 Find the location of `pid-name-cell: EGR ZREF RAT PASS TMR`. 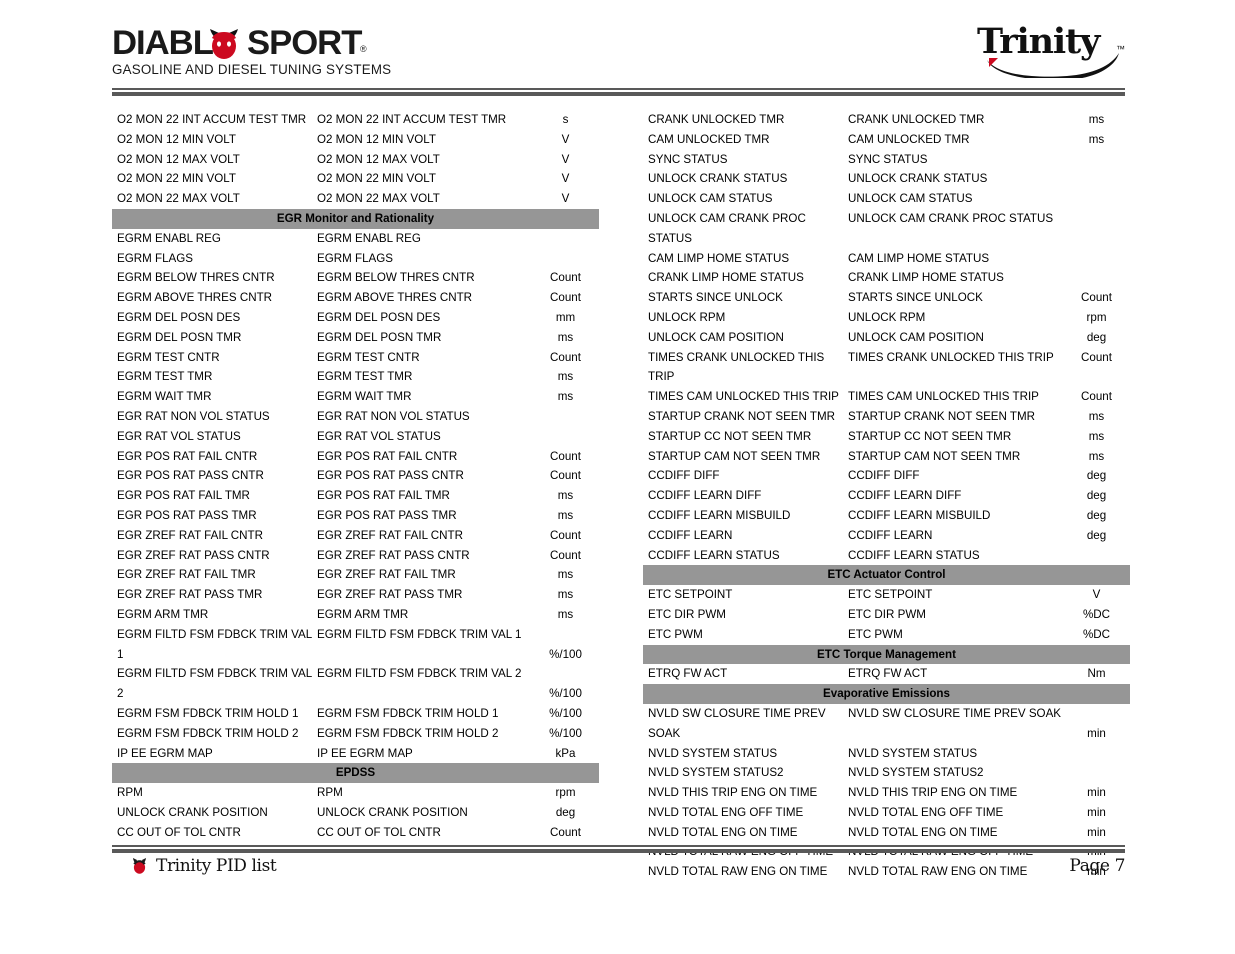

pid-name-cell: EGR ZREF RAT PASS TMR is located at coordinates (190, 595).